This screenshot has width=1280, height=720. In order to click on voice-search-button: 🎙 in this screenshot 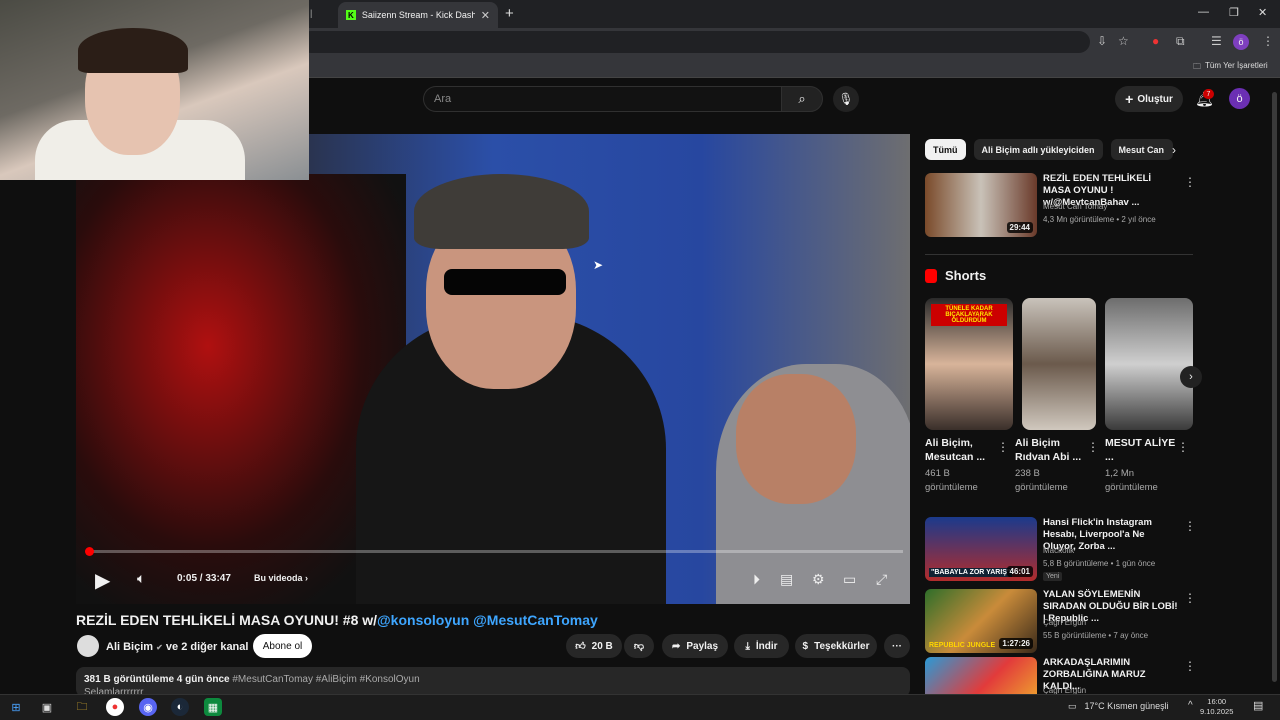, I will do `click(846, 99)`.